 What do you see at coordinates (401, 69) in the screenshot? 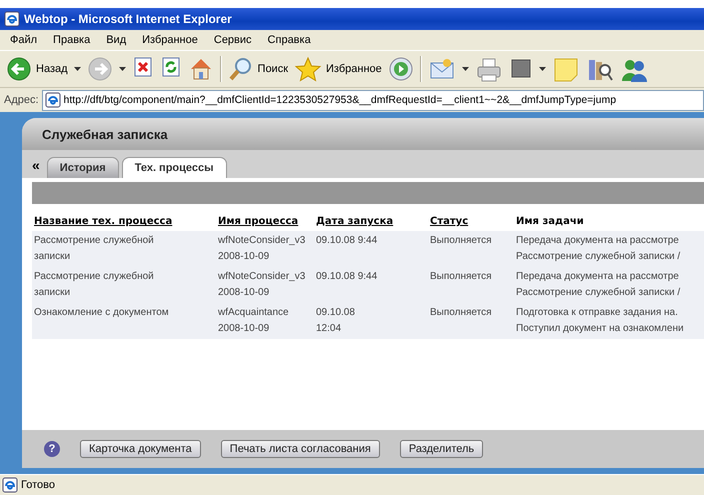
I see `media-icon` at bounding box center [401, 69].